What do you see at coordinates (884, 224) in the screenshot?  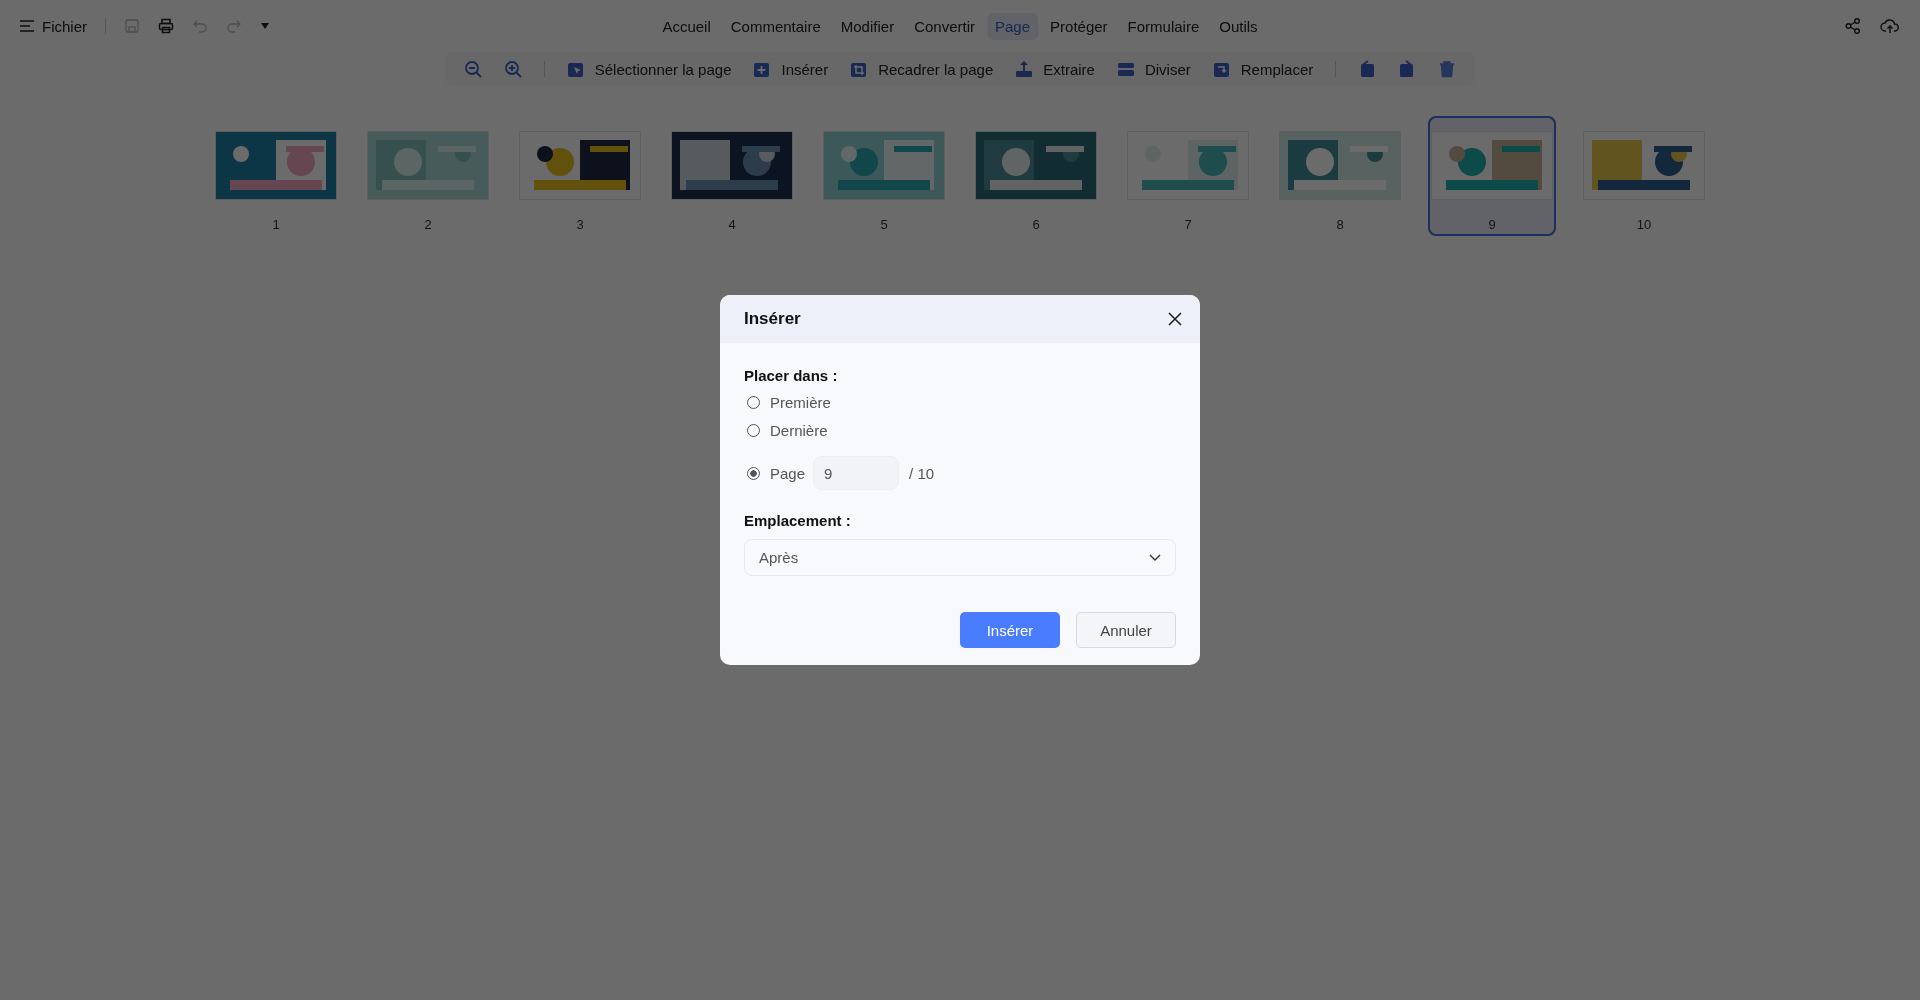 I see `page-number: 5` at bounding box center [884, 224].